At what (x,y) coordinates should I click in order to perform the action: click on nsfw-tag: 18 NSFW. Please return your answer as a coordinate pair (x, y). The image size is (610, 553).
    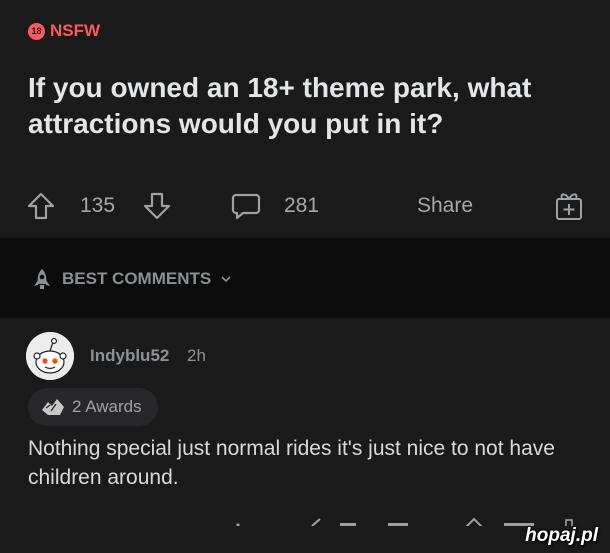
    Looking at the image, I should click on (64, 31).